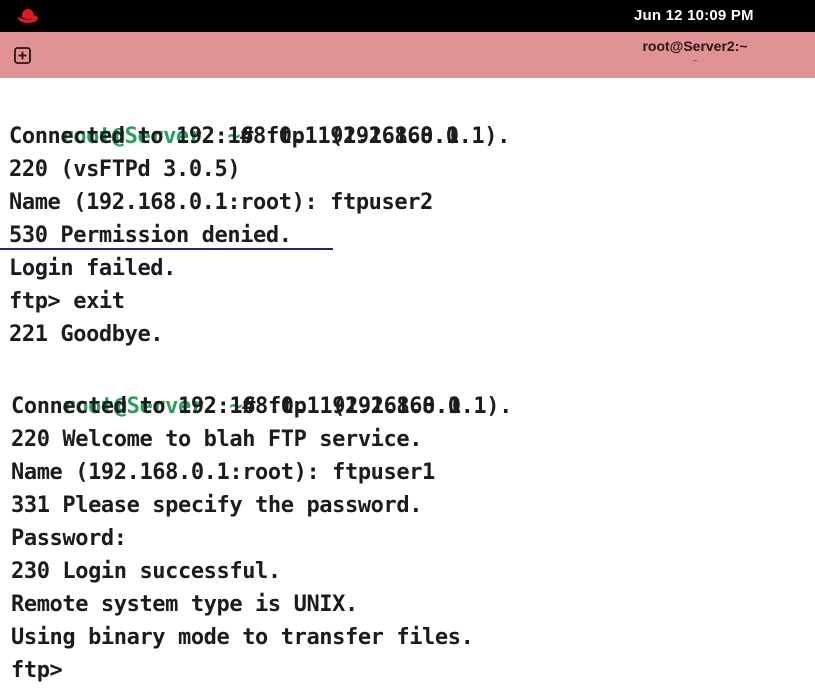 The height and width of the screenshot is (697, 815). Describe the element at coordinates (407, 16) in the screenshot. I see `system-top-bar: Jun 12 10:09 PM` at that location.